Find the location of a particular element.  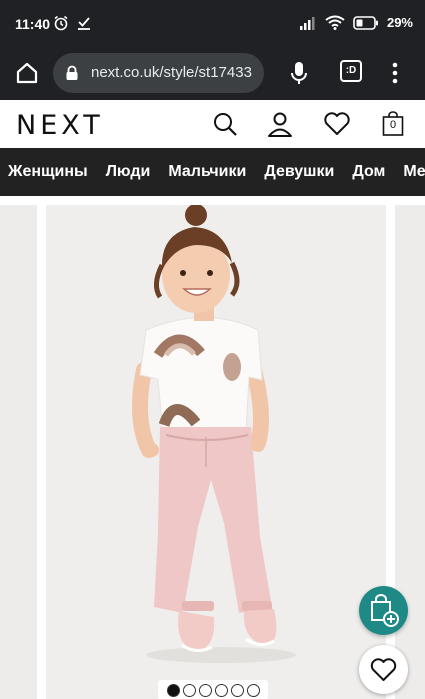

account-icon is located at coordinates (280, 124).